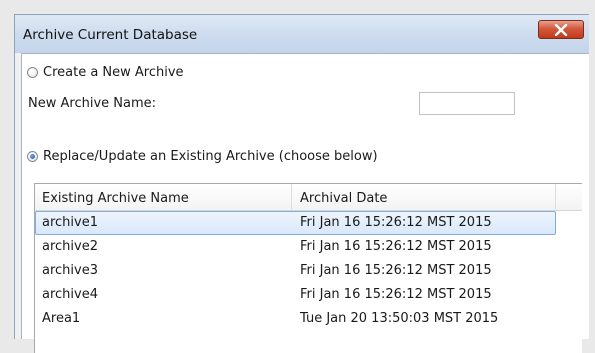 The image size is (595, 353). What do you see at coordinates (302, 34) in the screenshot?
I see `title-bar: Archive Current Database` at bounding box center [302, 34].